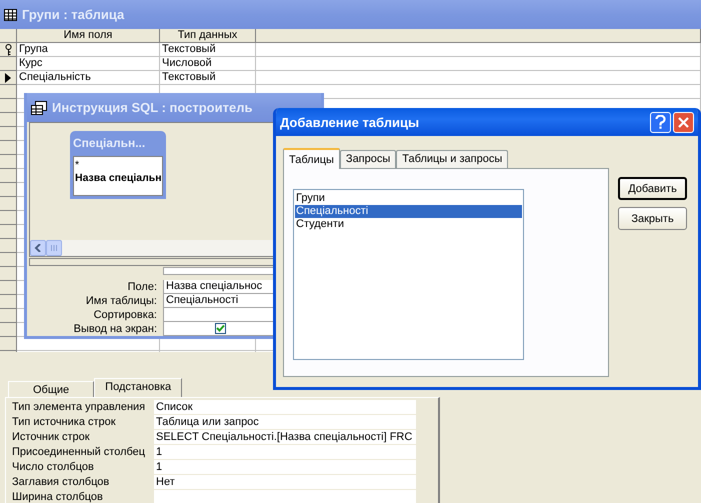  I want to click on field-list-box: Спеціальн... * Назва спеціальн, so click(118, 165).